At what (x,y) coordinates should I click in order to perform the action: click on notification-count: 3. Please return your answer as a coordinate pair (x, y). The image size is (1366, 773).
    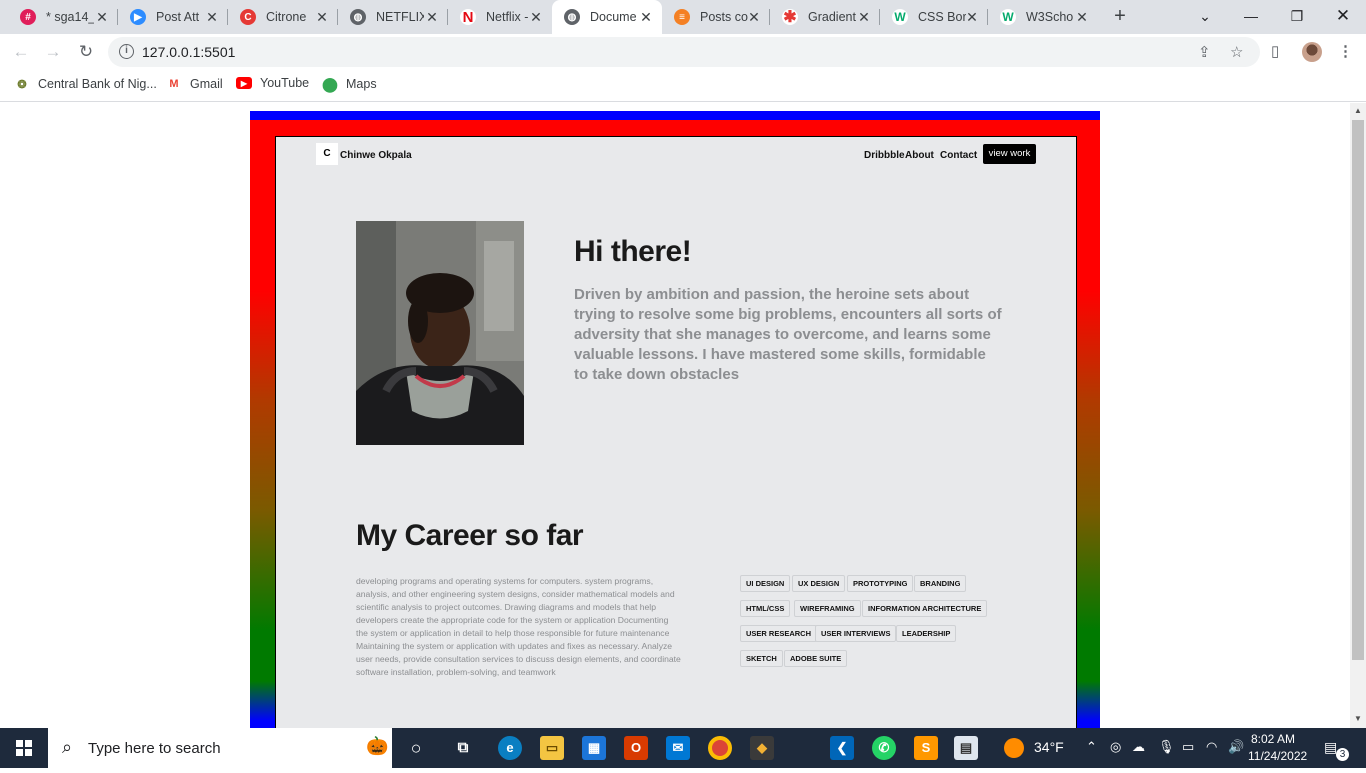
    Looking at the image, I should click on (1342, 754).